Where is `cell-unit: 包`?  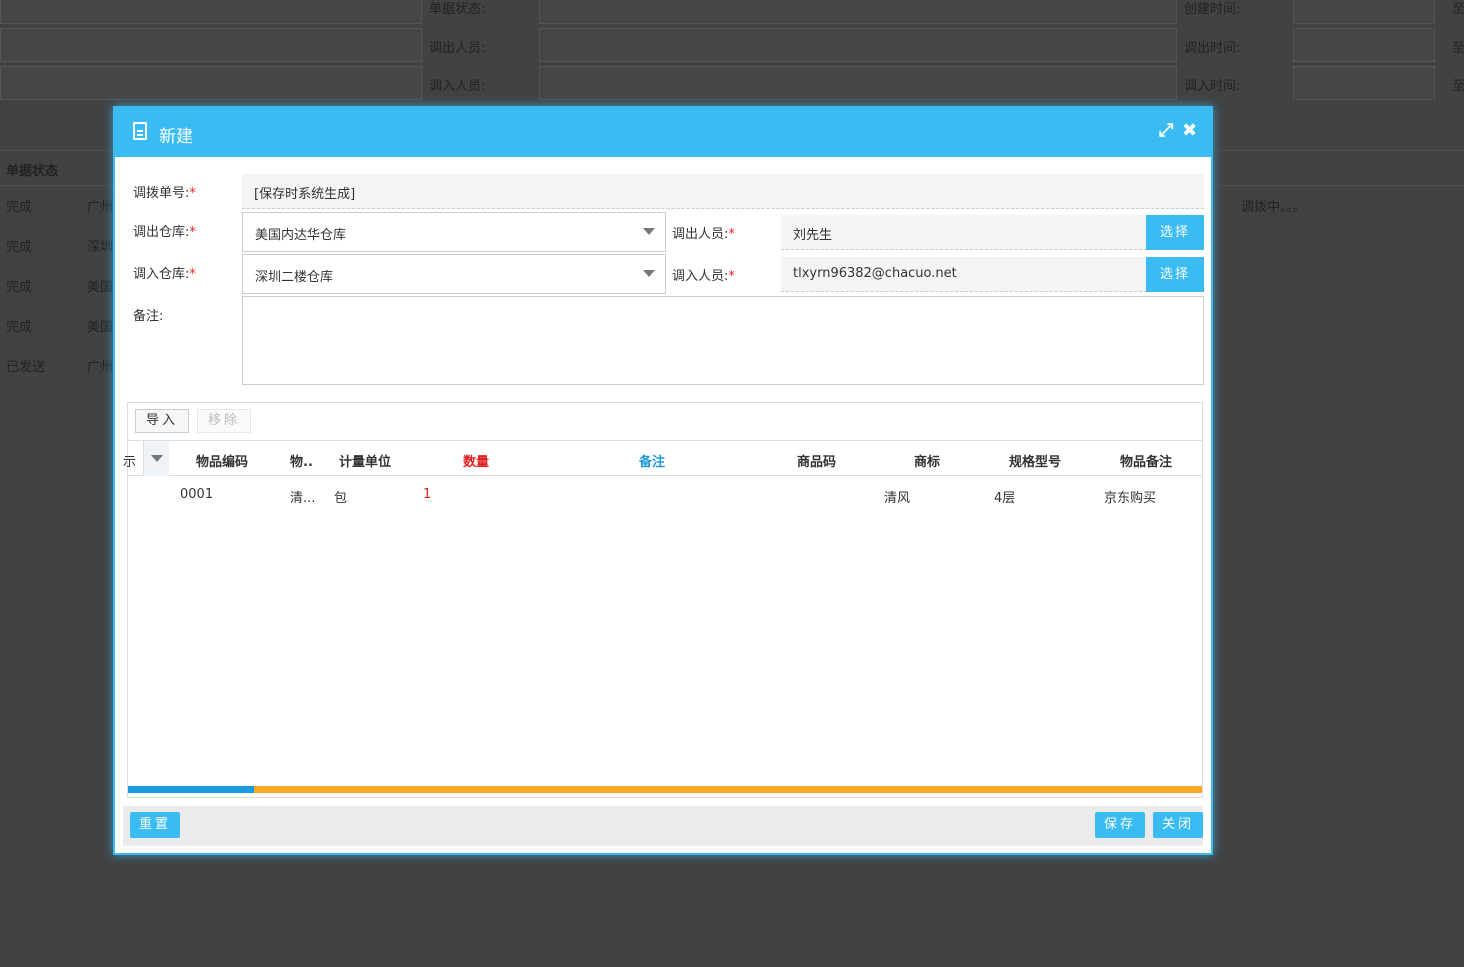 cell-unit: 包 is located at coordinates (340, 496).